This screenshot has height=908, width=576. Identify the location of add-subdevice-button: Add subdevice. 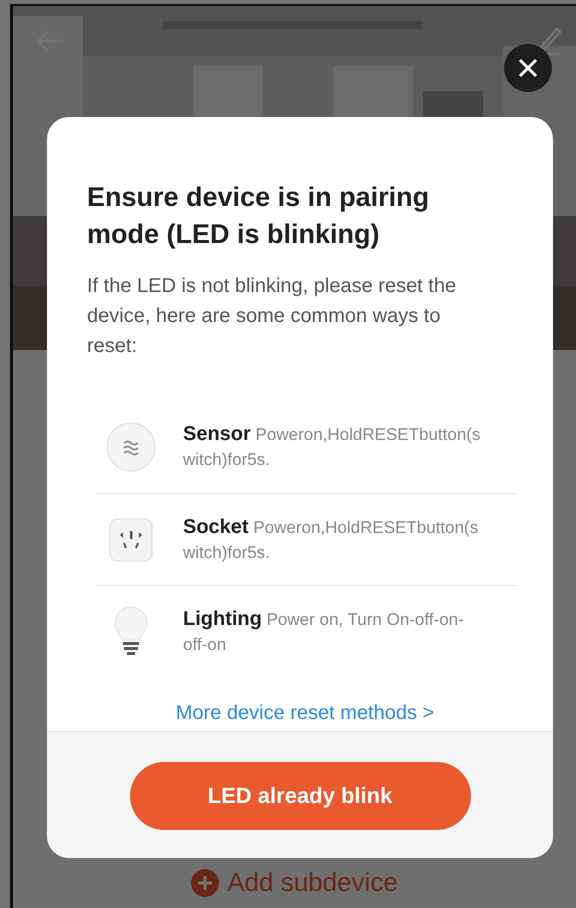
(294, 882).